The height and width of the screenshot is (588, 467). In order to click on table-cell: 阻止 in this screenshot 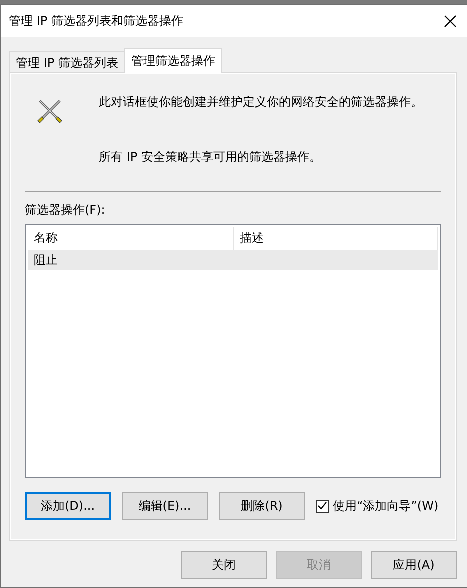, I will do `click(46, 260)`.